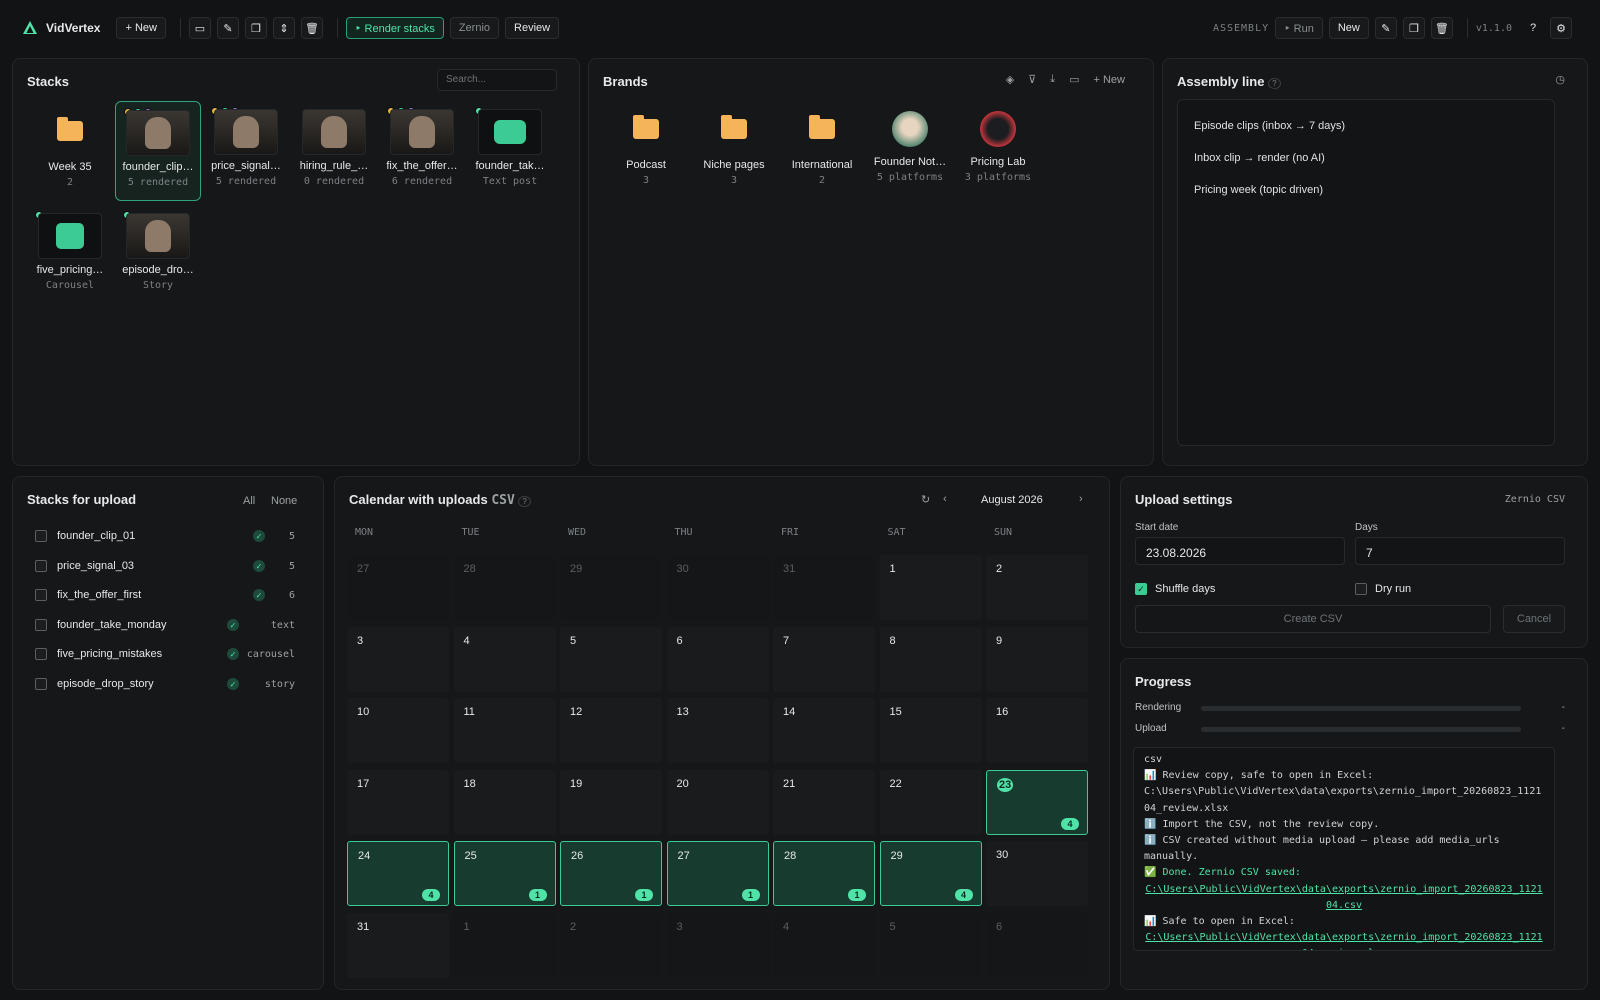 The width and height of the screenshot is (1600, 1000). Describe the element at coordinates (998, 147) in the screenshot. I see `brand-item: Pricing Lab 3 platforms` at that location.